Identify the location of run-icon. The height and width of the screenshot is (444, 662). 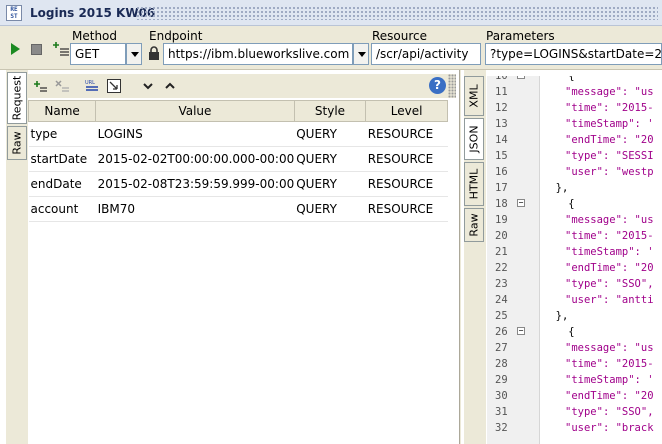
(15, 49).